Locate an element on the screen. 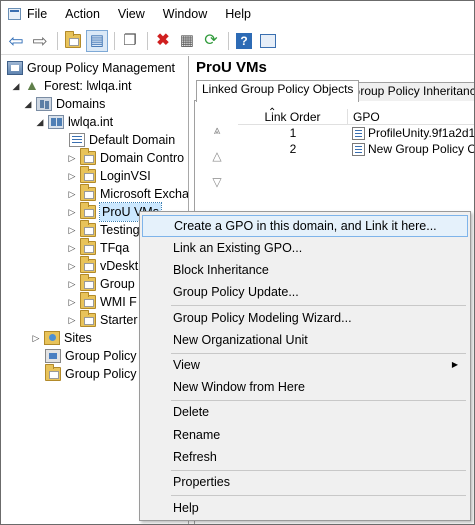  tree-item-domain-controllers: ▷ Domain Contro is located at coordinates (126, 157).